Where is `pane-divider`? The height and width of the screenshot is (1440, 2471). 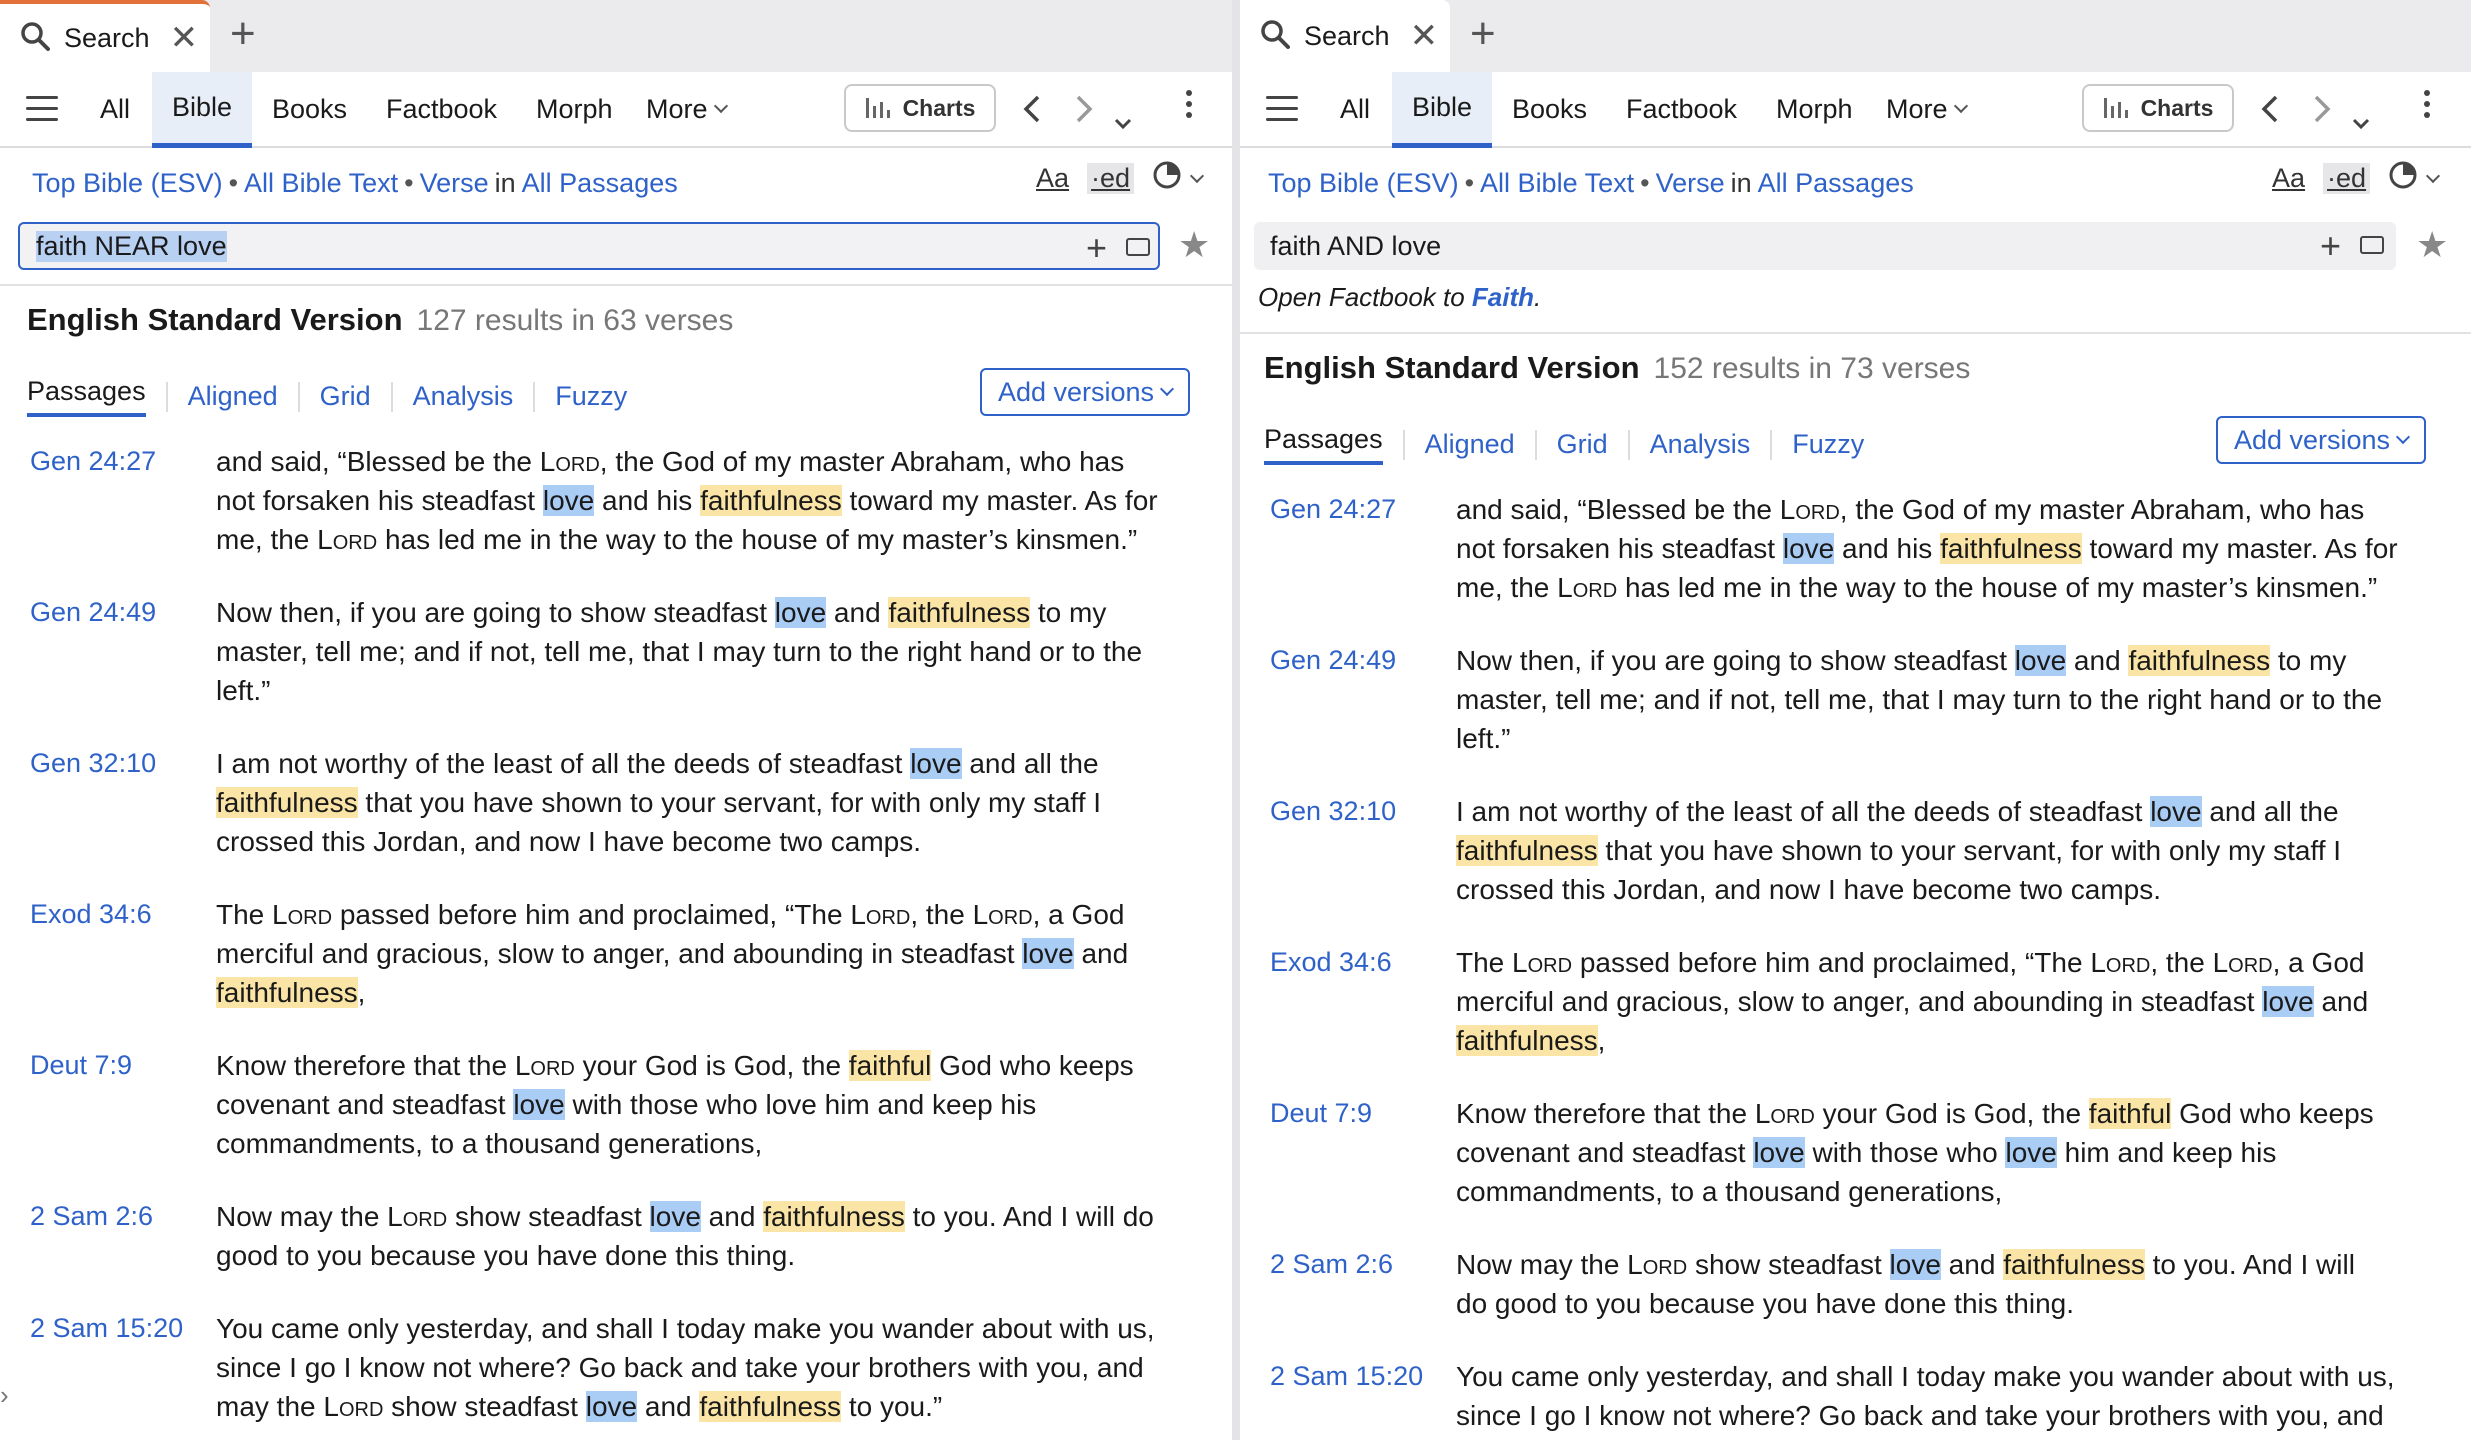
pane-divider is located at coordinates (1236, 720).